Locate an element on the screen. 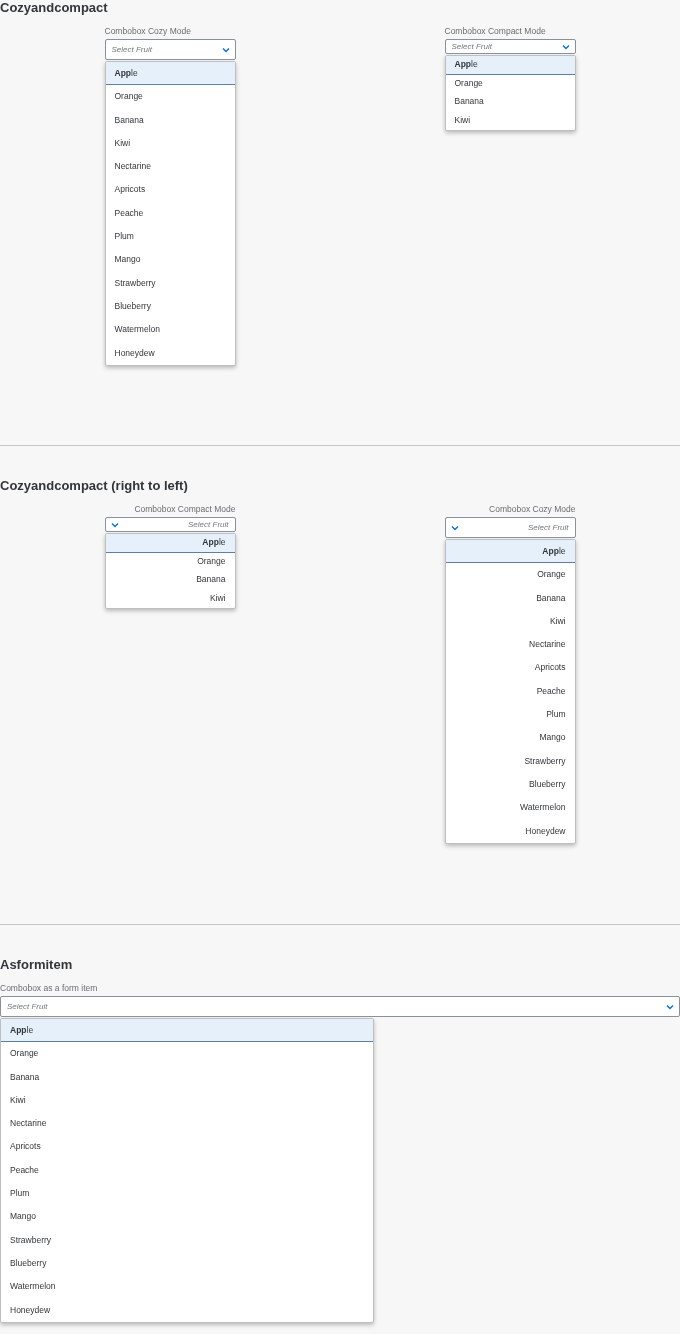 Image resolution: width=680 pixels, height=1334 pixels. section-title: Cozyandcompact is located at coordinates (54, 8).